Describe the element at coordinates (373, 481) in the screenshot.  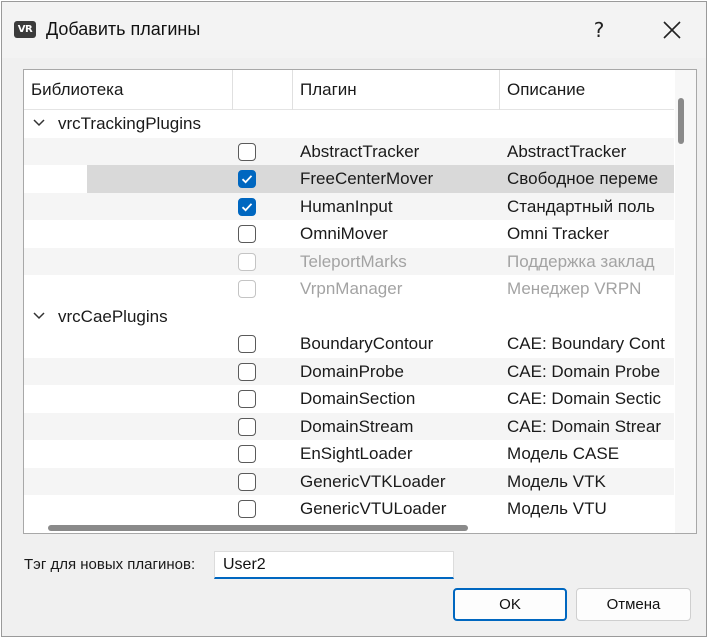
I see `plugin-name: GenericVTKLoader` at that location.